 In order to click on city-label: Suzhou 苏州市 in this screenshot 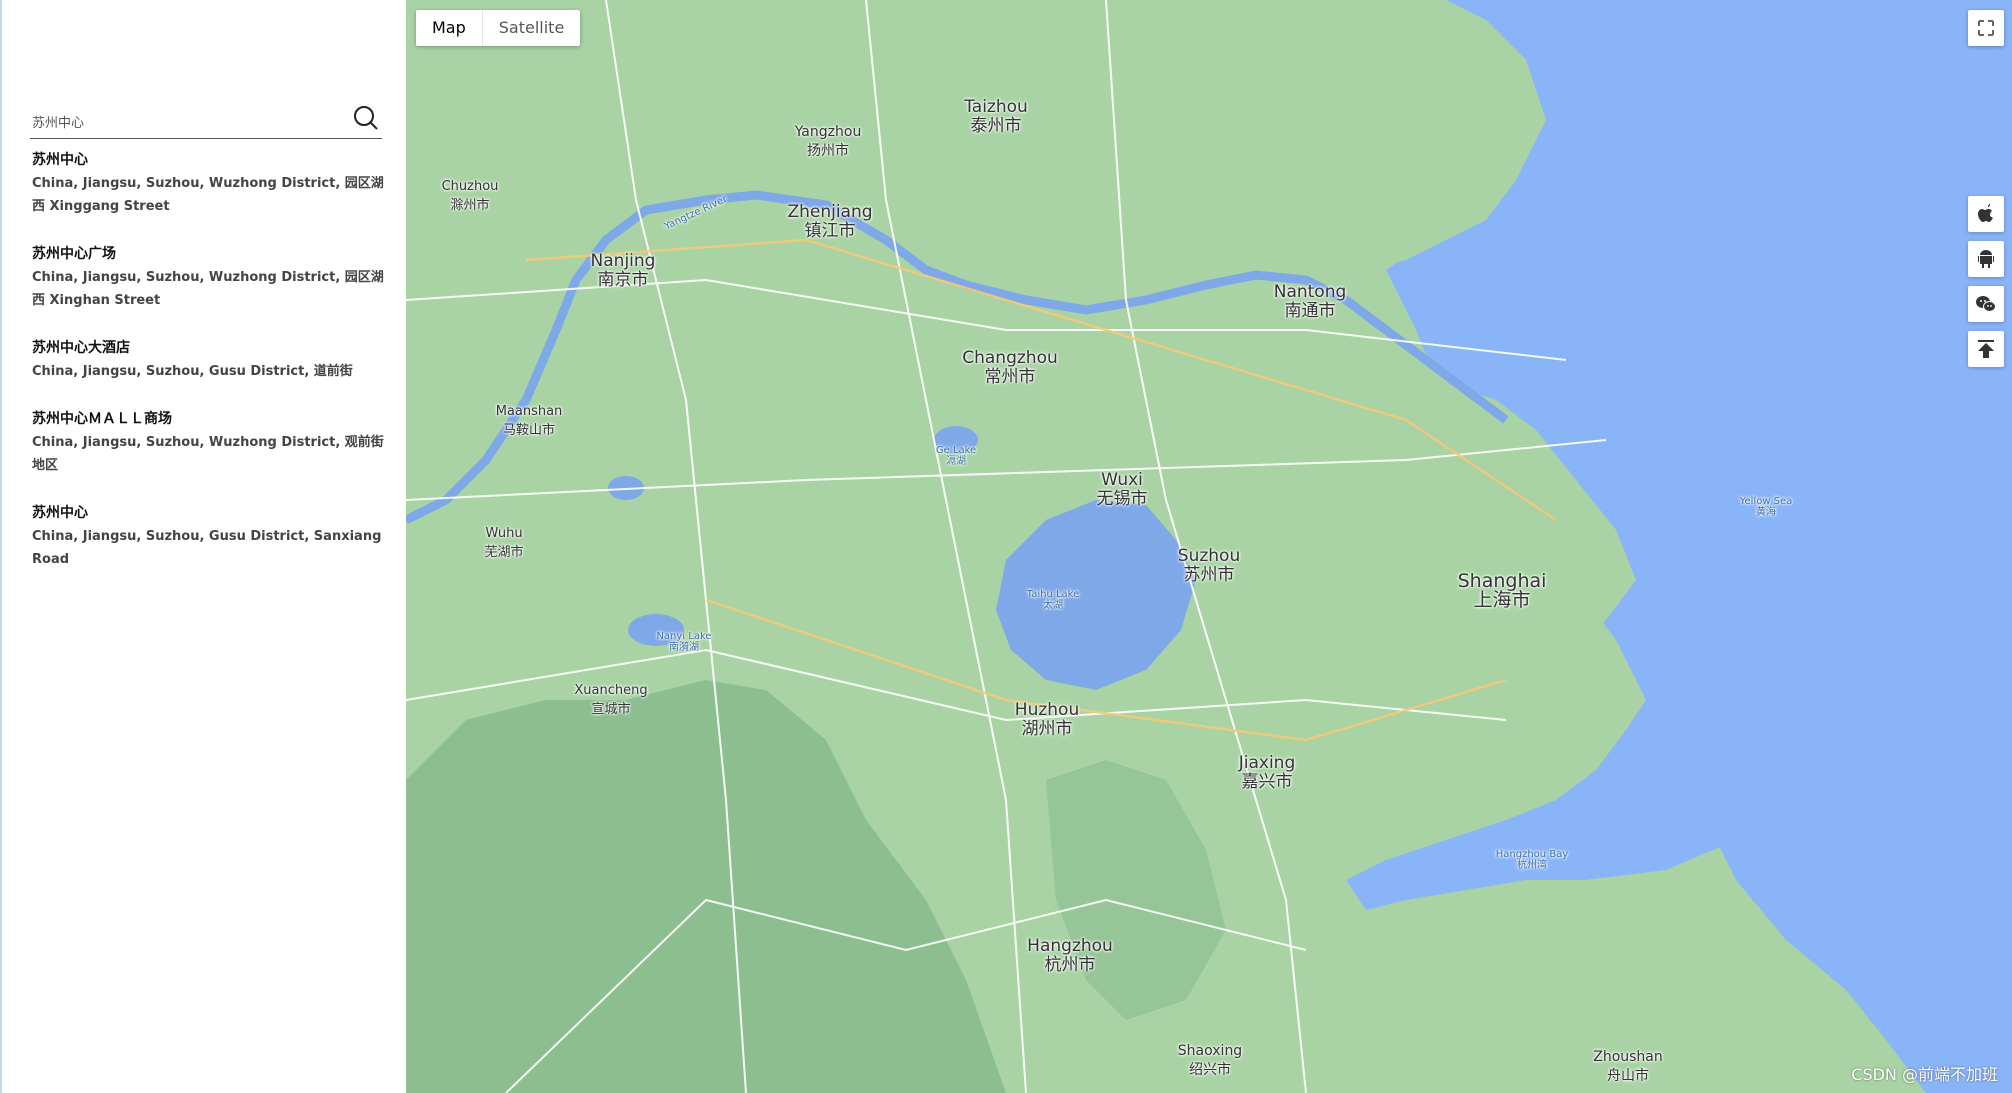, I will do `click(1209, 565)`.